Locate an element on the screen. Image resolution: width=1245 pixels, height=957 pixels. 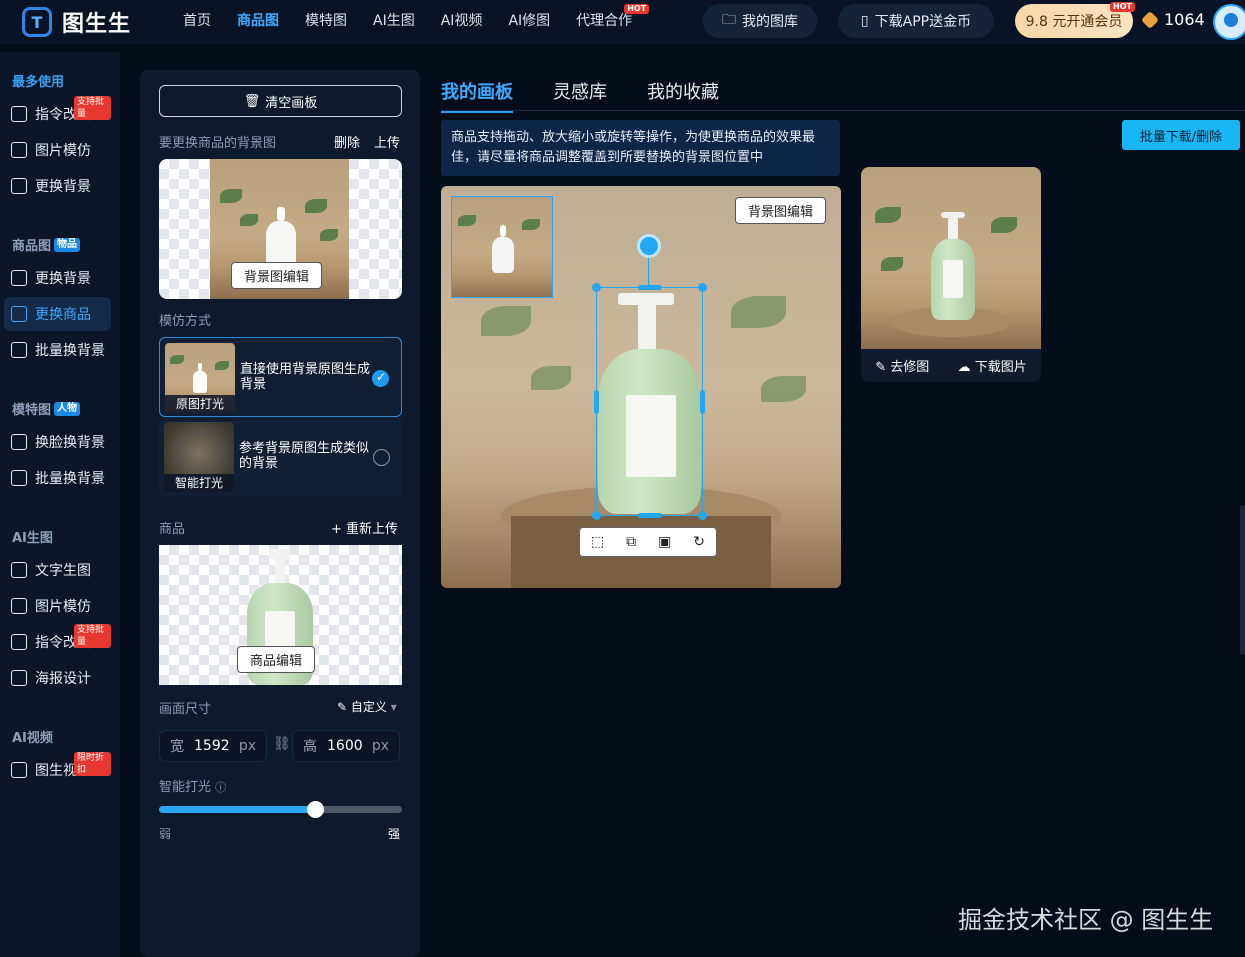
option-smart-lighting: 智能打光 参考背景原图生成类似的背景 is located at coordinates (280, 457).